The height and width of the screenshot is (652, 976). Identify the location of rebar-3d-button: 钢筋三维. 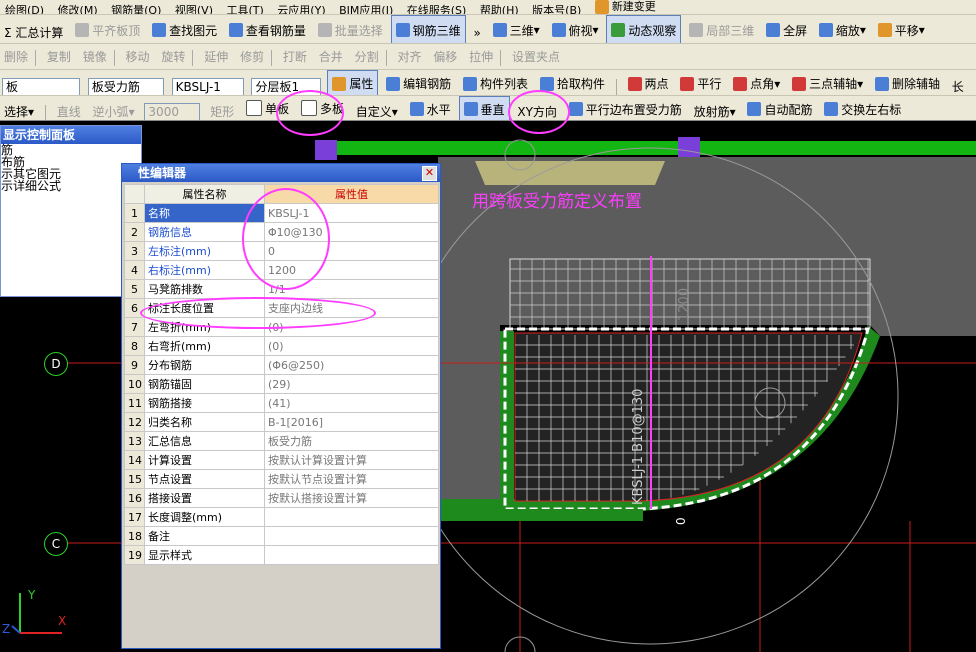
(428, 29).